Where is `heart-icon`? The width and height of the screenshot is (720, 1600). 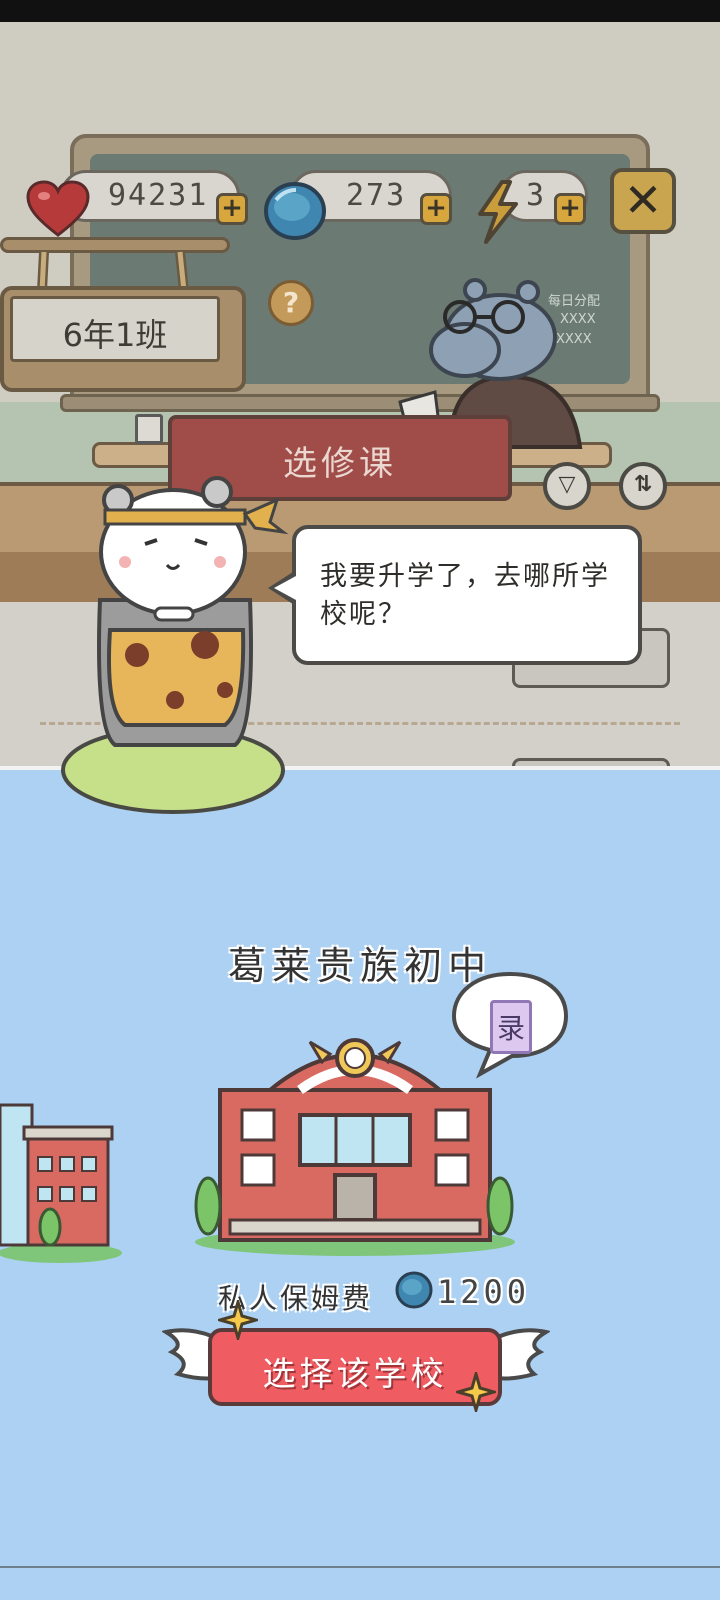 heart-icon is located at coordinates (58, 208).